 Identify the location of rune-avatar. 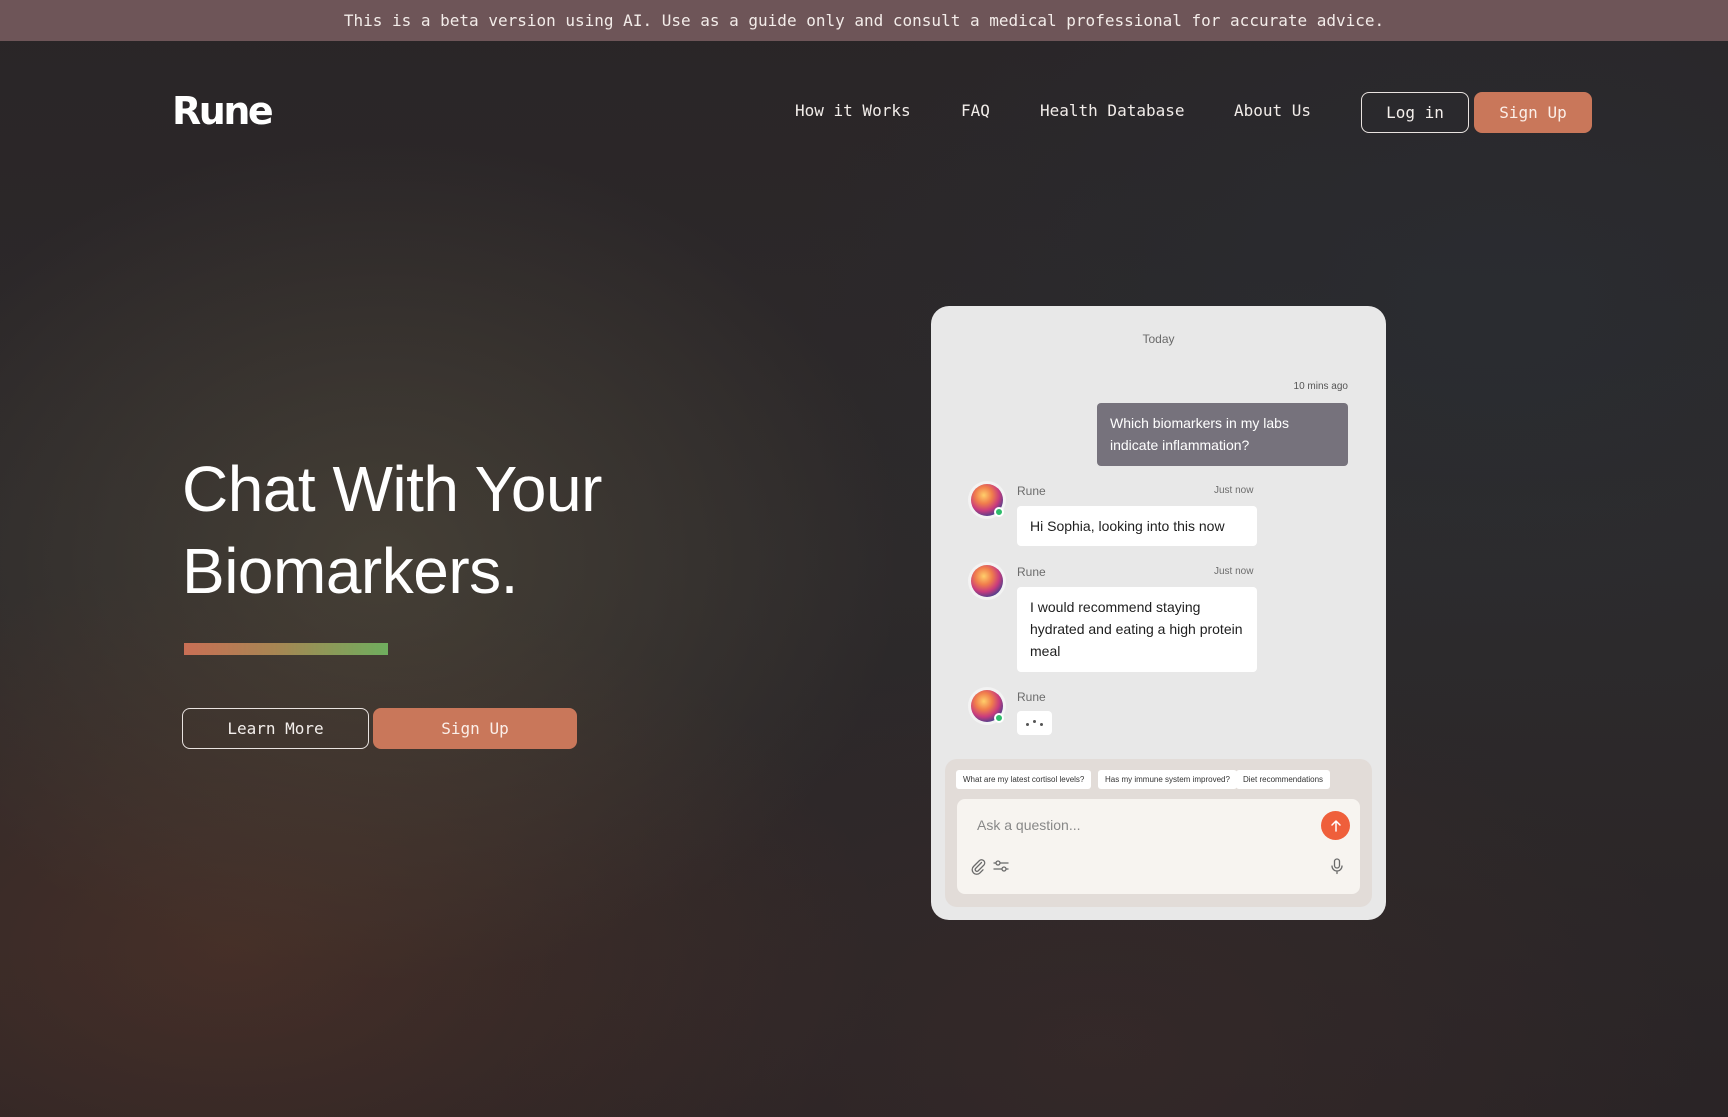
(987, 581).